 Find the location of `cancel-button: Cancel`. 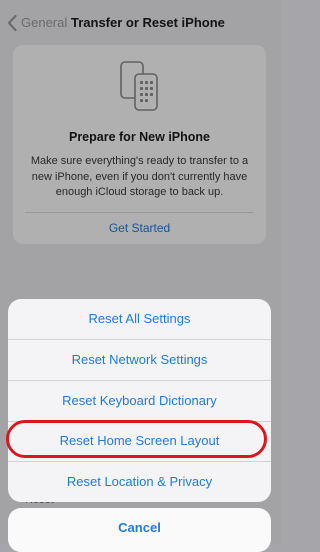

cancel-button: Cancel is located at coordinates (139, 530).